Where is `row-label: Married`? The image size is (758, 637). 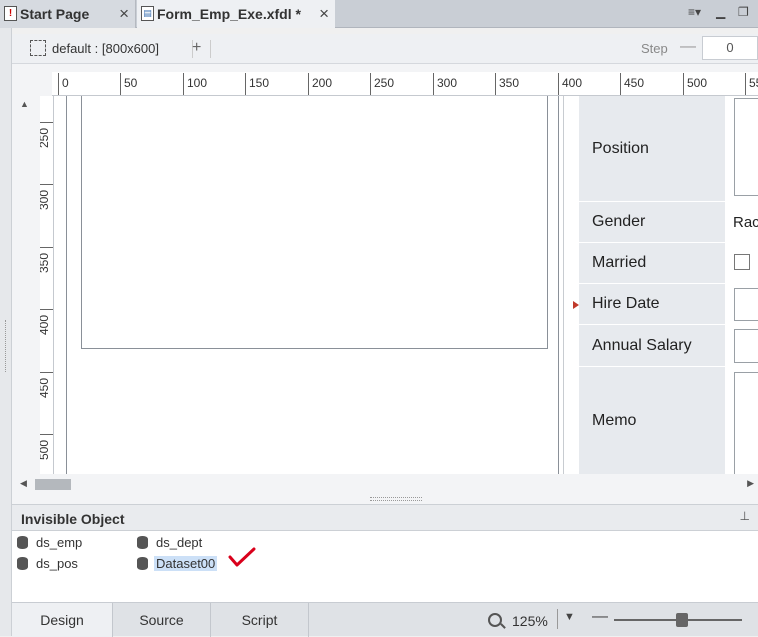
row-label: Married is located at coordinates (653, 263).